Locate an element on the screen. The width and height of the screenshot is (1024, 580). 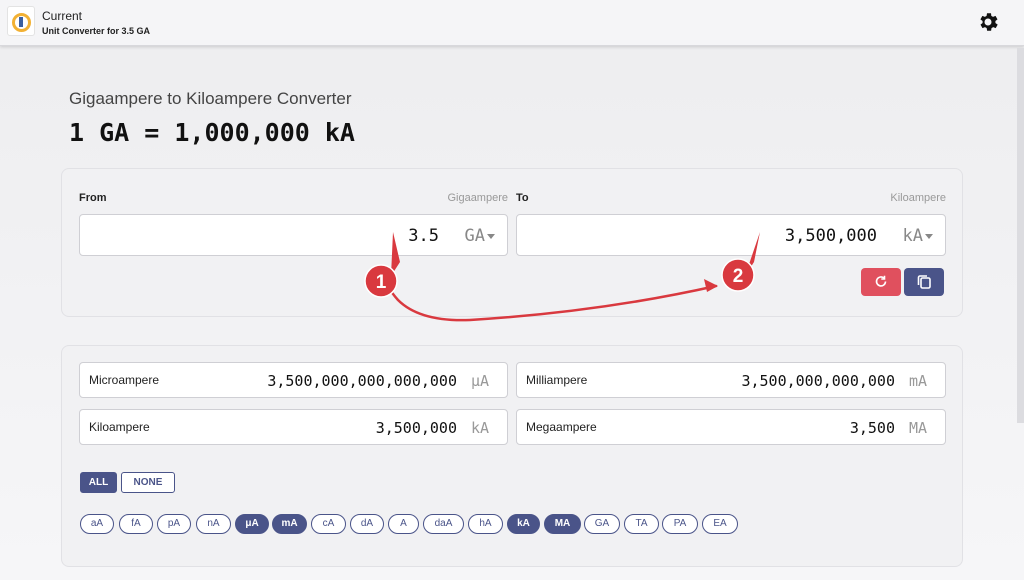
unit-chip: MA is located at coordinates (562, 524).